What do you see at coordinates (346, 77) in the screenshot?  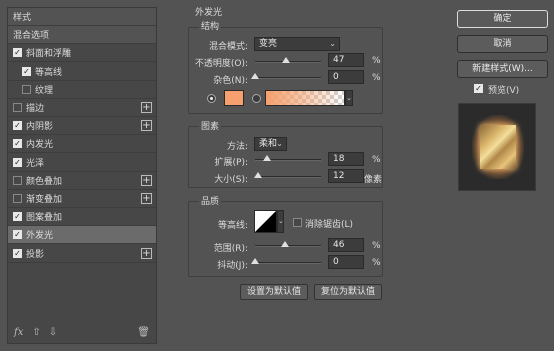 I see `noise-input: 0` at bounding box center [346, 77].